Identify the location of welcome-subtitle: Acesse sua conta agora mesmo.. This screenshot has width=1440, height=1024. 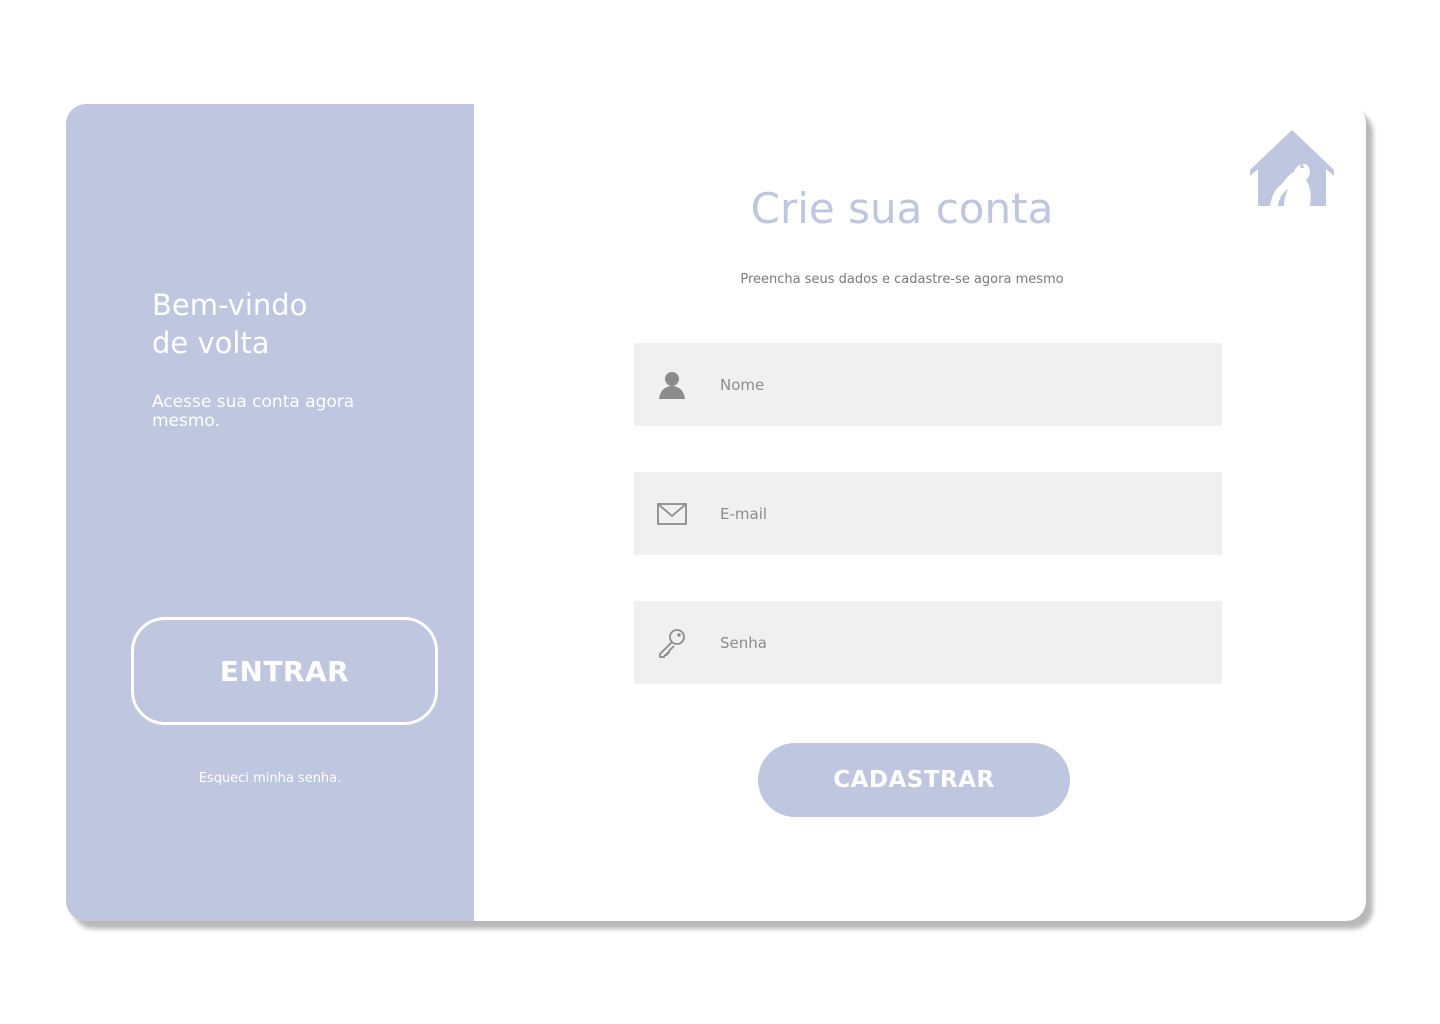
(253, 411).